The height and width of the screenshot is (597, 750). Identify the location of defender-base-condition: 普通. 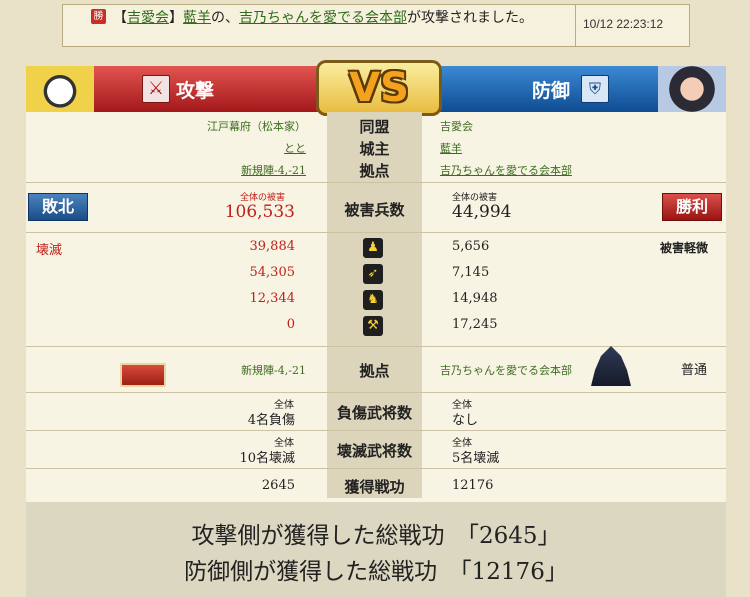
(694, 370).